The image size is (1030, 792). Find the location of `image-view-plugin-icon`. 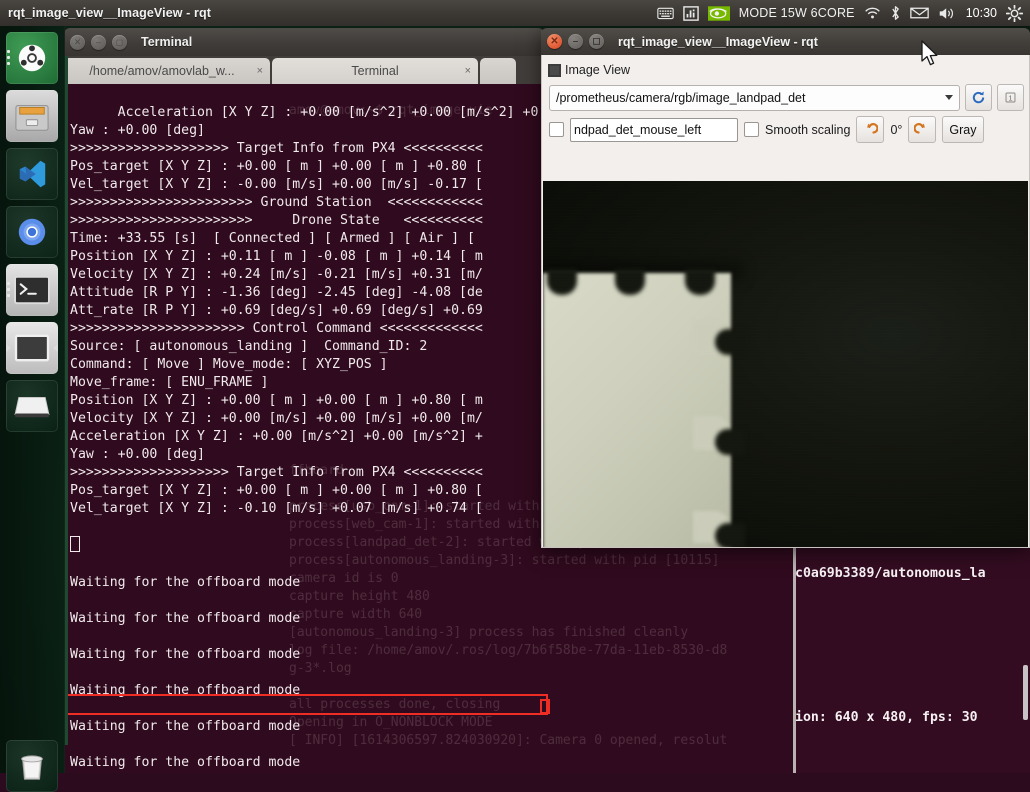

image-view-plugin-icon is located at coordinates (554, 70).